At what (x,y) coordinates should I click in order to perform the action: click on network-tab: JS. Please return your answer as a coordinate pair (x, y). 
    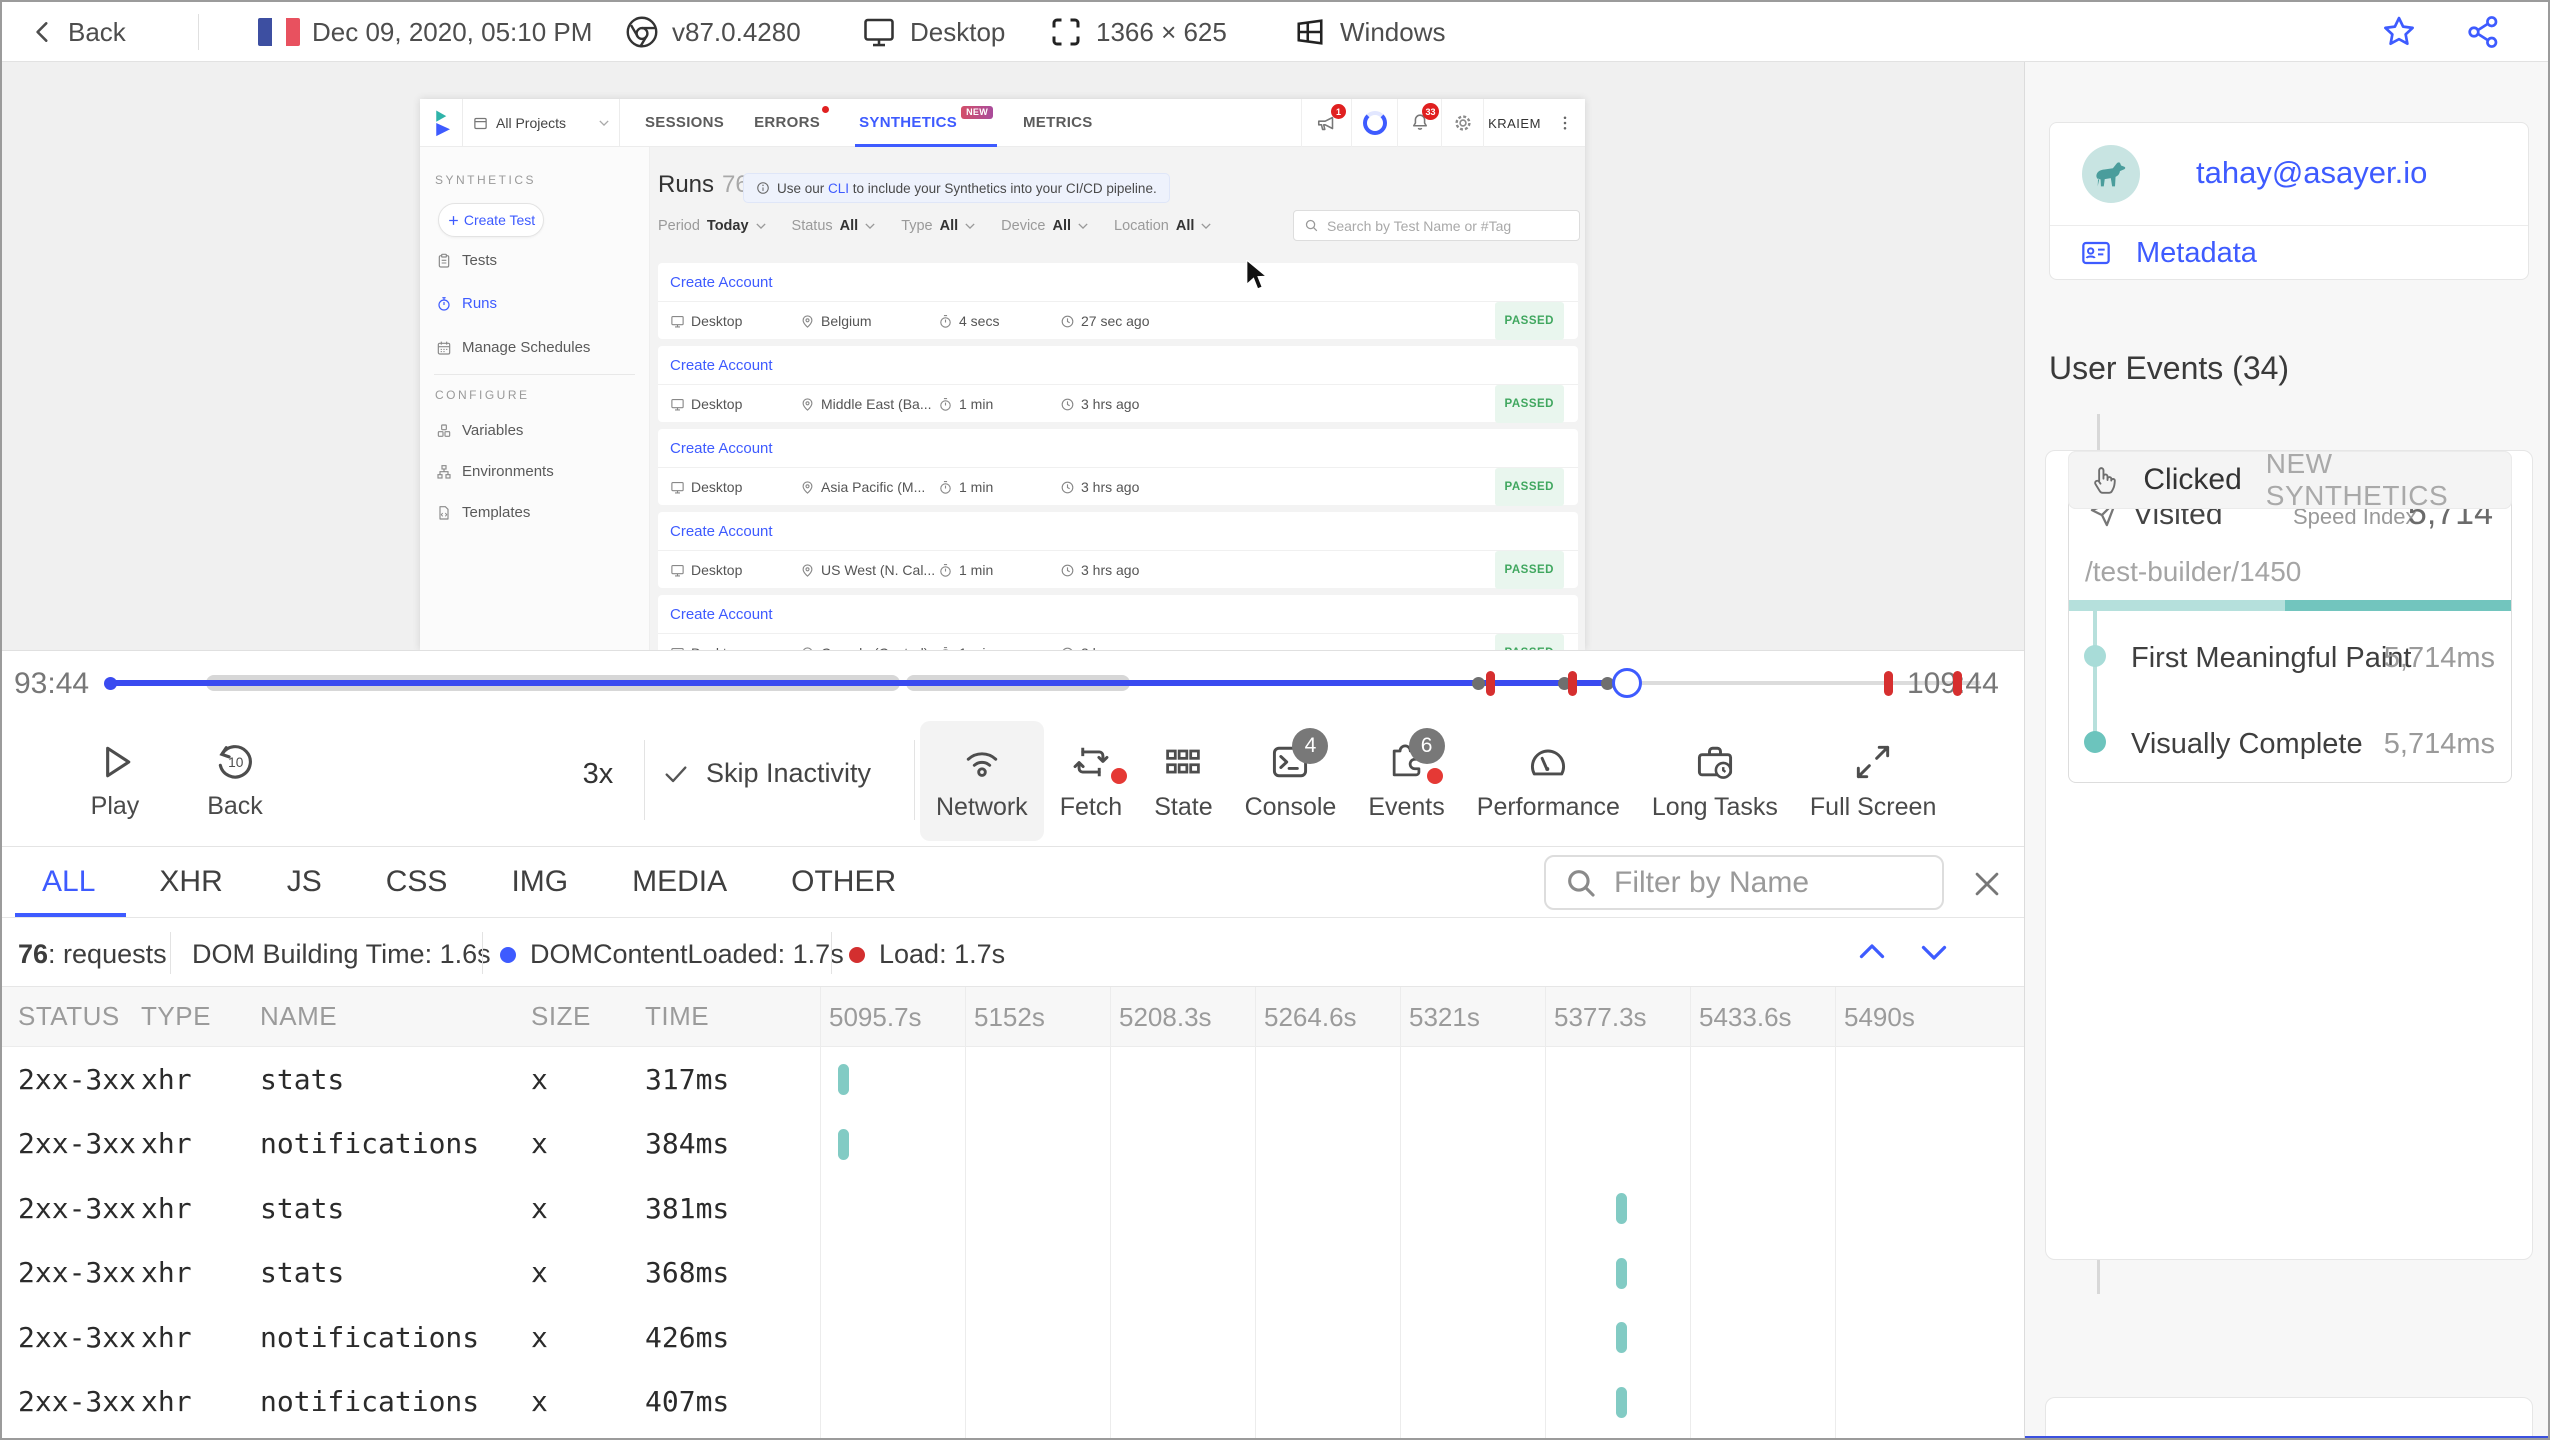
    Looking at the image, I should click on (304, 882).